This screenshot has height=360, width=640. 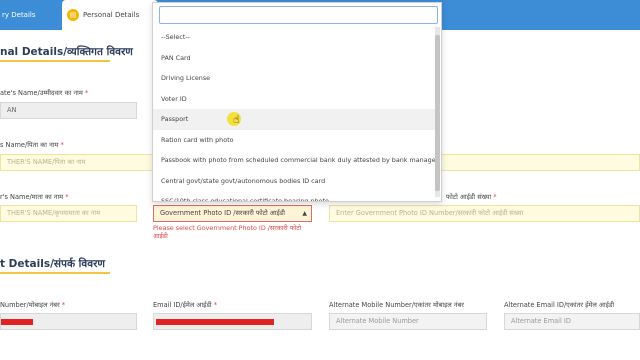 What do you see at coordinates (68, 110) in the screenshot?
I see `candidate-name-field: AN` at bounding box center [68, 110].